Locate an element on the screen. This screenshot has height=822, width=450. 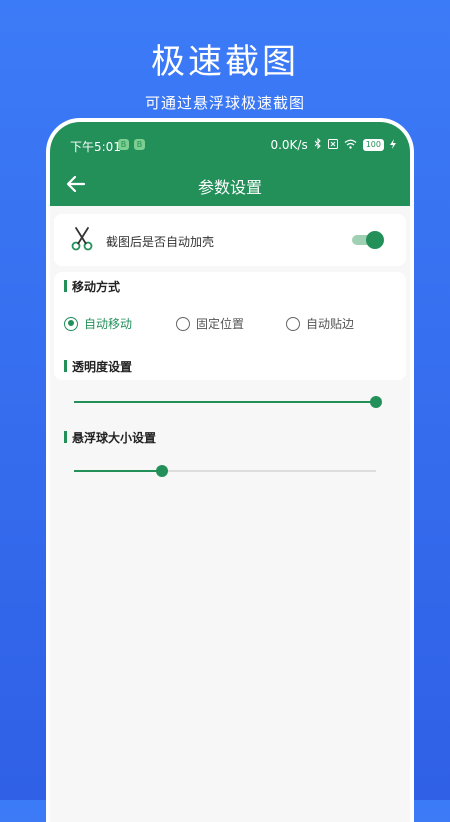
opacity-slider is located at coordinates (228, 402).